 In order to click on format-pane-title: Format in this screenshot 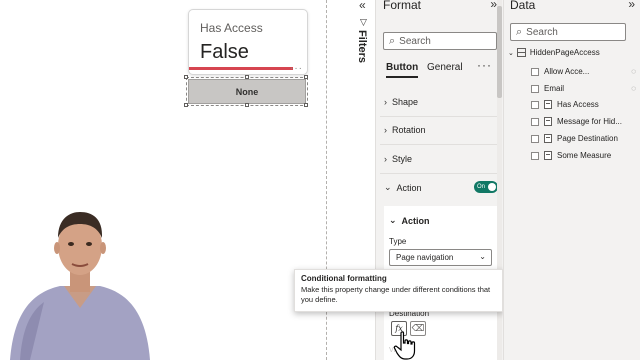, I will do `click(402, 6)`.